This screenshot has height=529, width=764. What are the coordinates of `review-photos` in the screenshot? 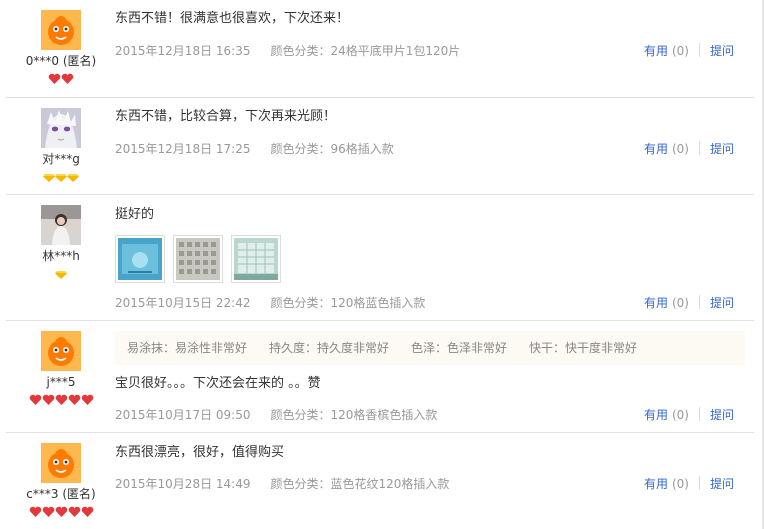 It's located at (198, 259).